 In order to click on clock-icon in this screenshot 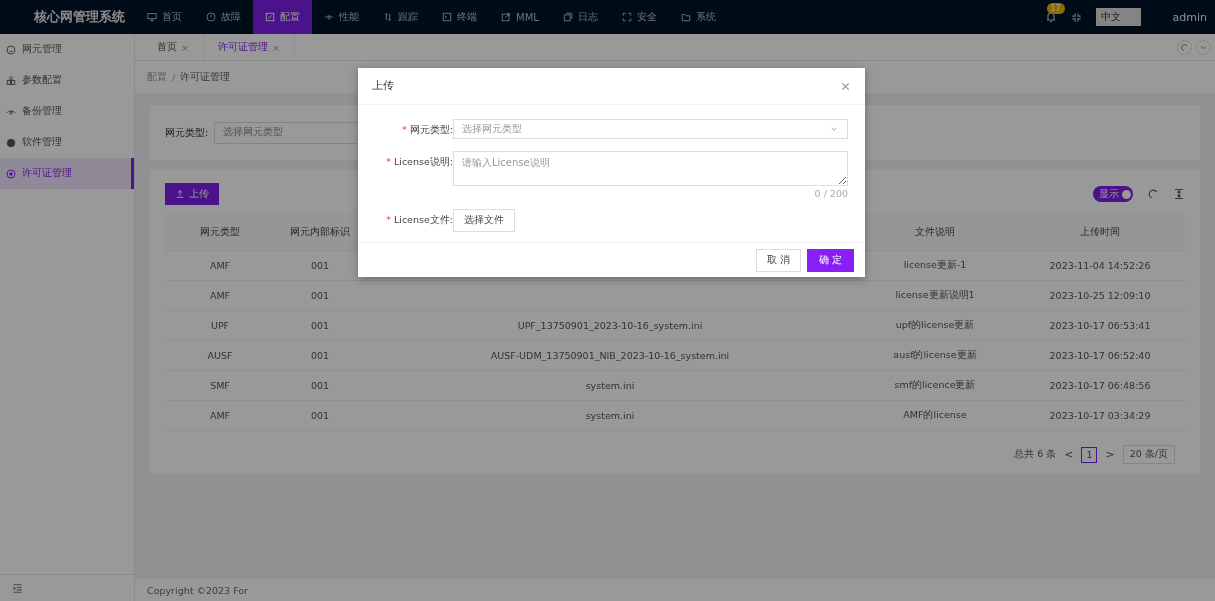, I will do `click(211, 17)`.